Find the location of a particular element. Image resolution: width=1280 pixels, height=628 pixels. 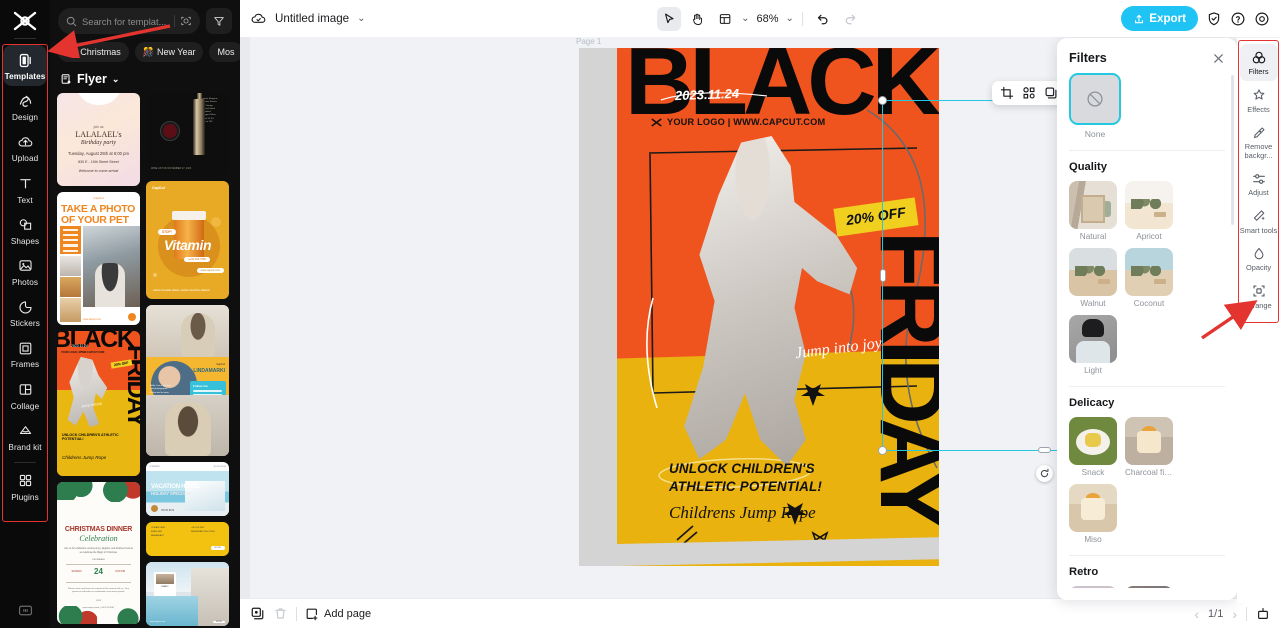

tool-adjust: Adjust is located at coordinates (1259, 183).